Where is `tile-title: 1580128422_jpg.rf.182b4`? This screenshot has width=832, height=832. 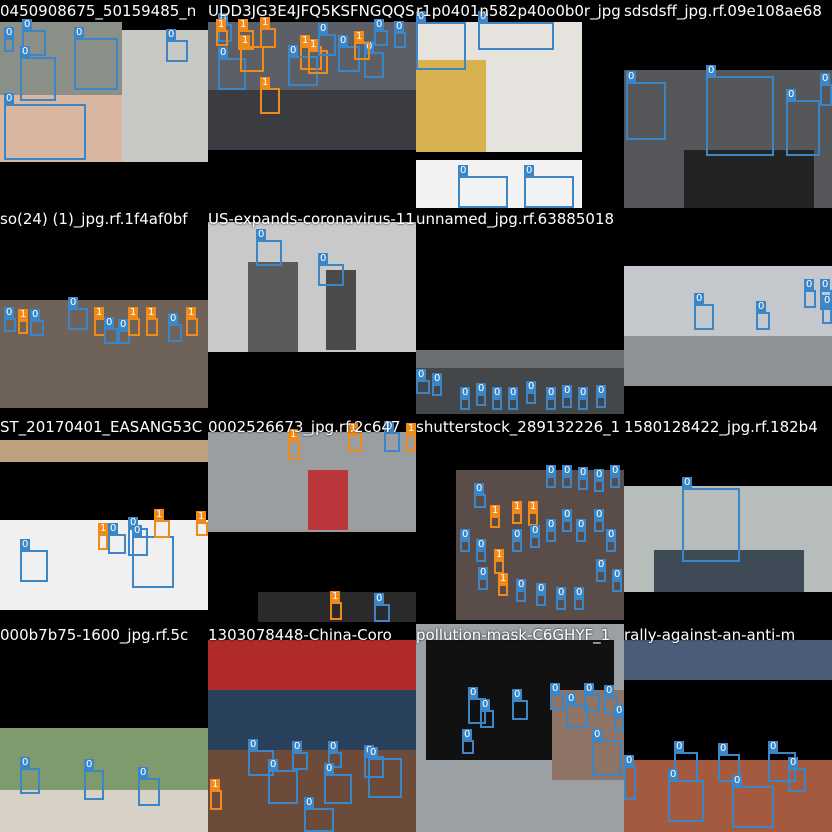 tile-title: 1580128422_jpg.rf.182b4 is located at coordinates (721, 427).